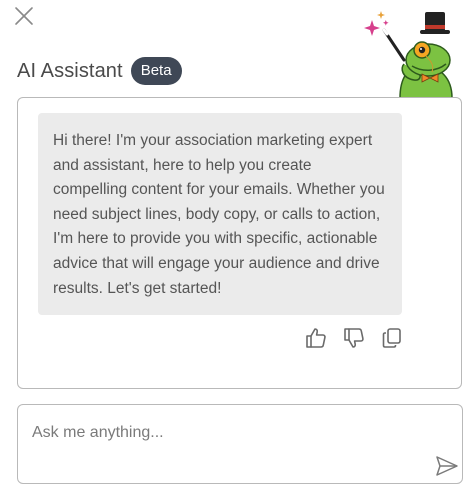 The width and height of the screenshot is (472, 486). I want to click on close-icon, so click(24, 16).